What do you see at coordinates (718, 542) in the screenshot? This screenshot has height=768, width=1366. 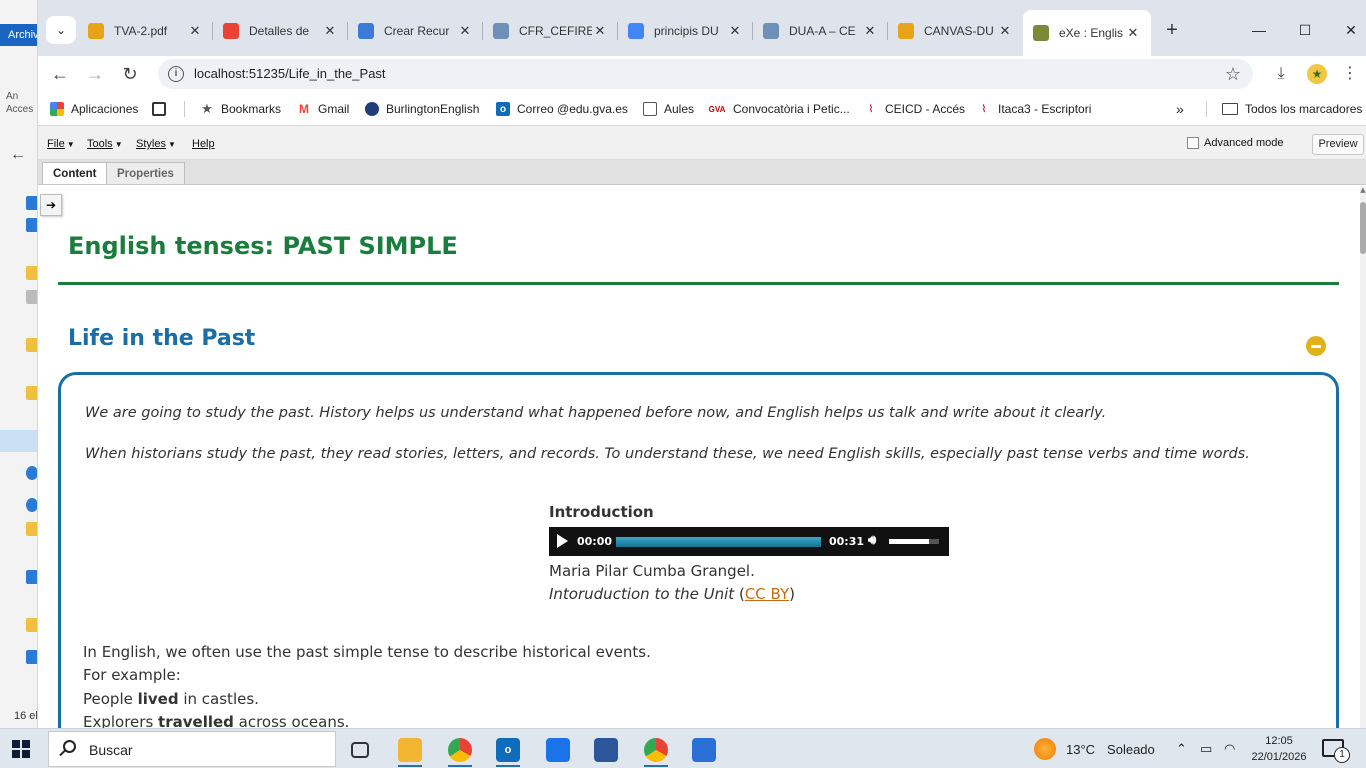 I see `progress-bar` at bounding box center [718, 542].